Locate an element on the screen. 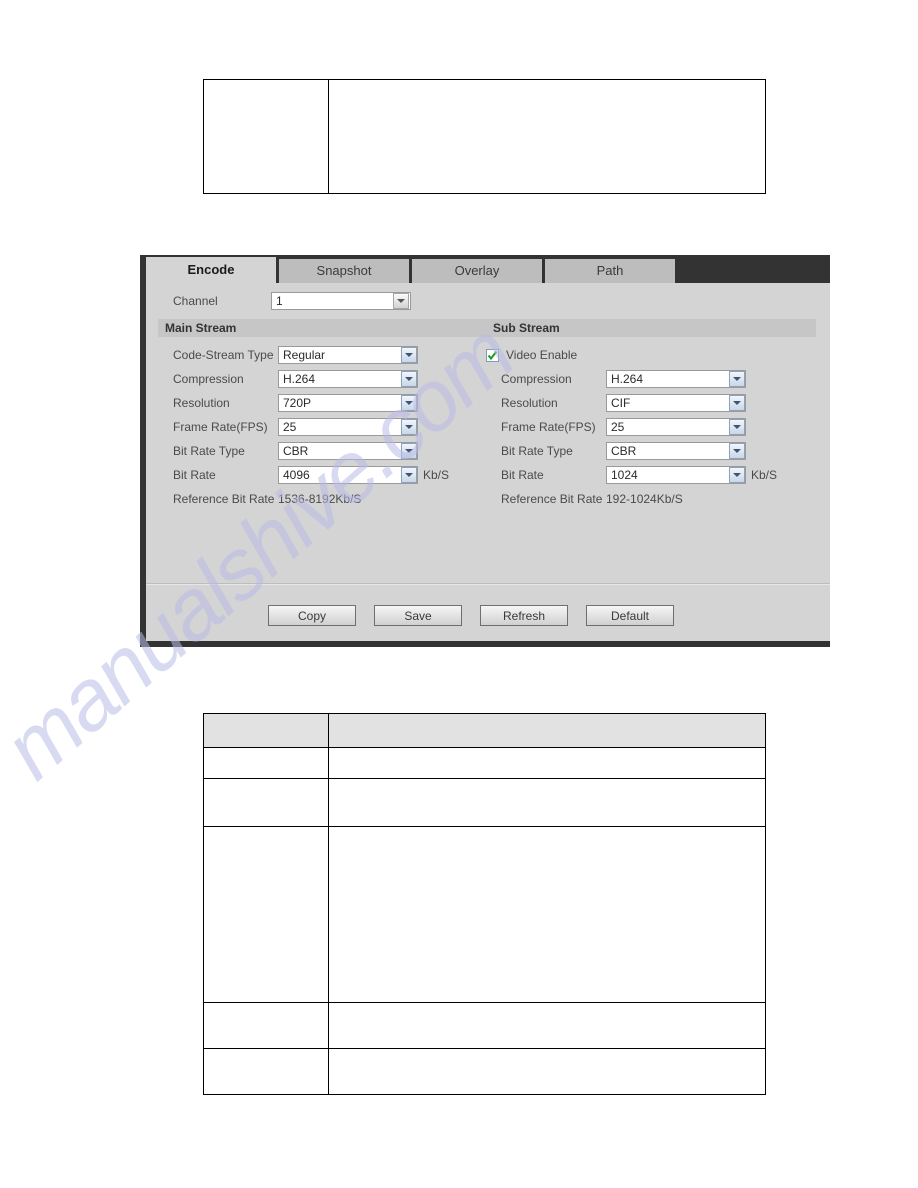 This screenshot has height=1188, width=918. reference-bit-rate-main-value: 1536-8192Kb/S is located at coordinates (320, 499).